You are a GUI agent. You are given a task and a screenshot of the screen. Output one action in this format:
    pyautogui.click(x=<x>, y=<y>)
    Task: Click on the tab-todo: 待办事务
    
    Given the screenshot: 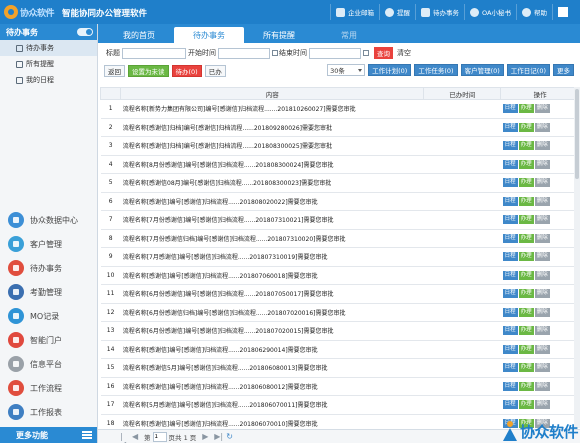 What is the action you would take?
    pyautogui.click(x=209, y=35)
    